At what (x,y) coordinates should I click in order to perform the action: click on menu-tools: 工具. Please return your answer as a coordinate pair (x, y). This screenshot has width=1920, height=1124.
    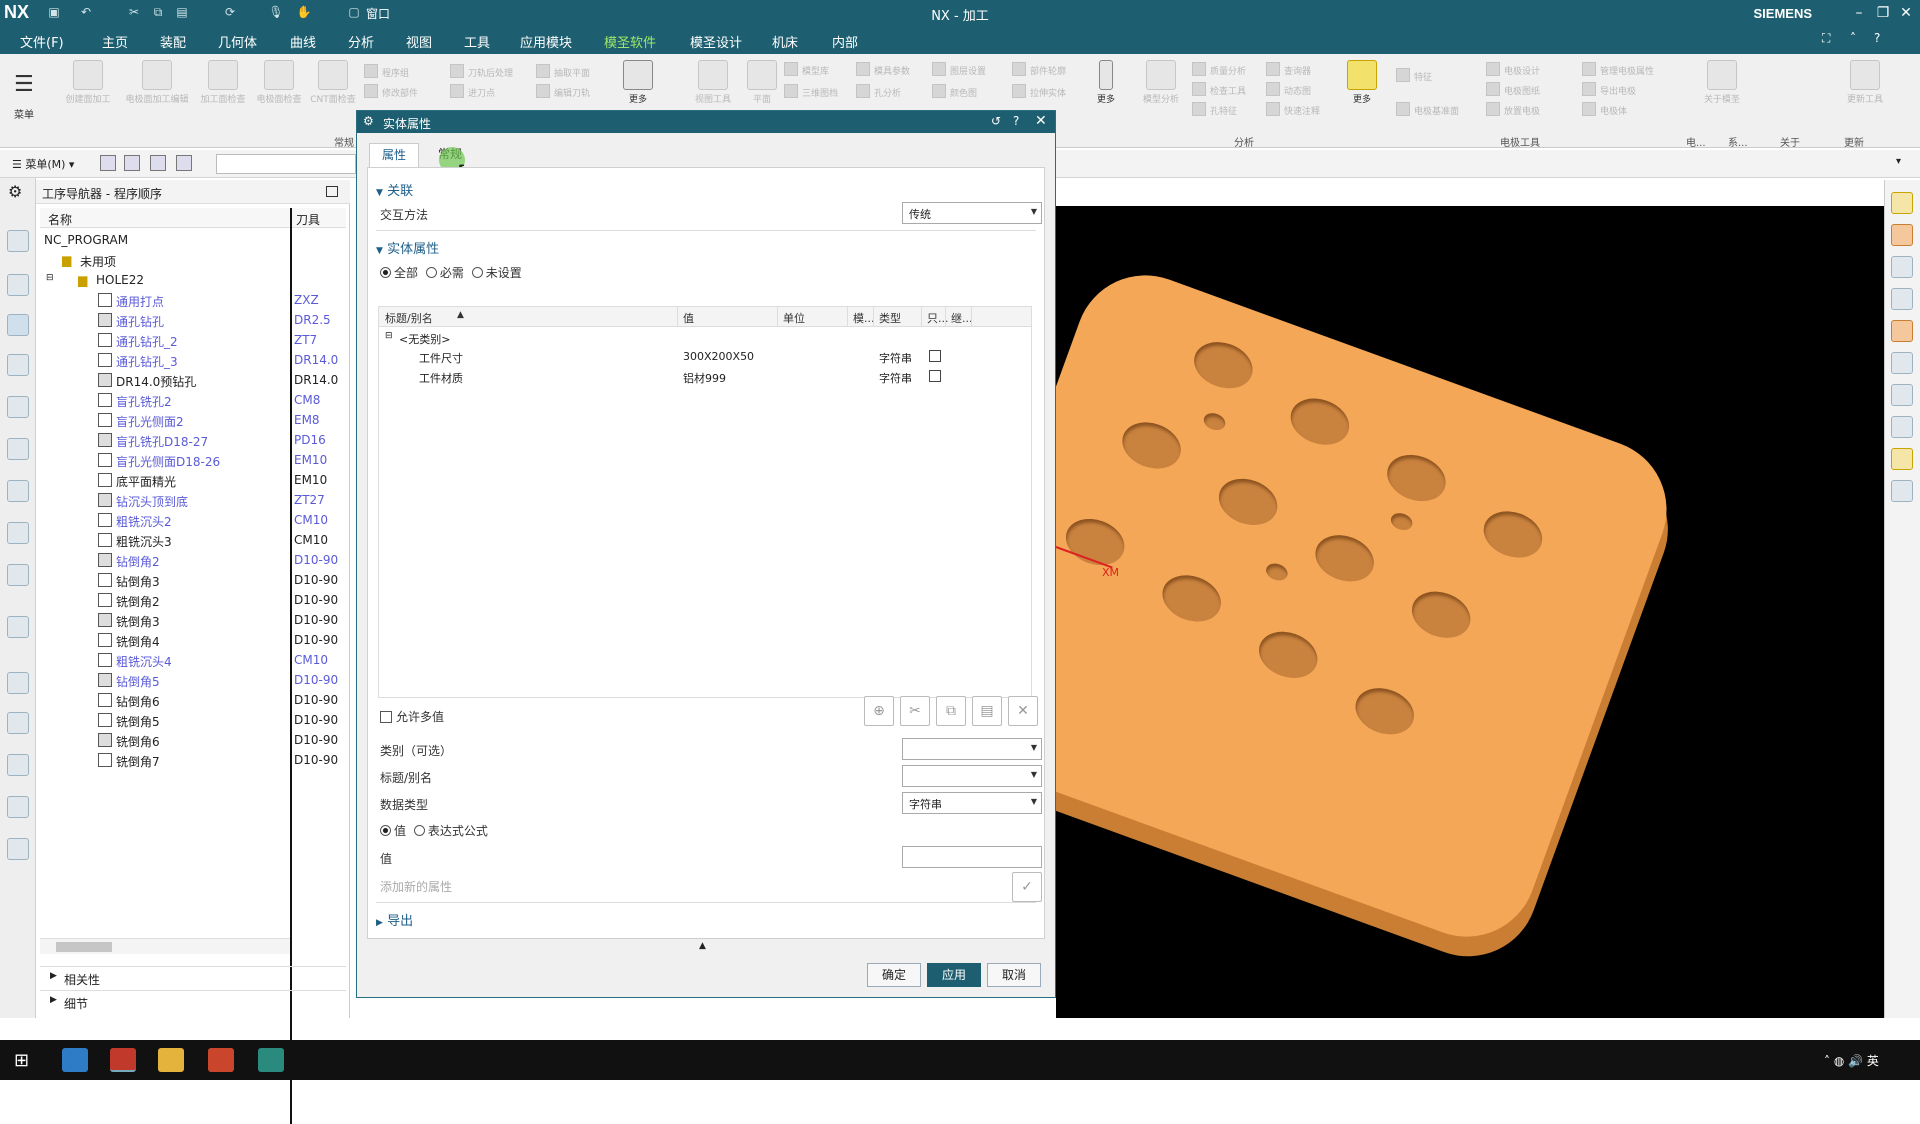
    Looking at the image, I should click on (477, 41).